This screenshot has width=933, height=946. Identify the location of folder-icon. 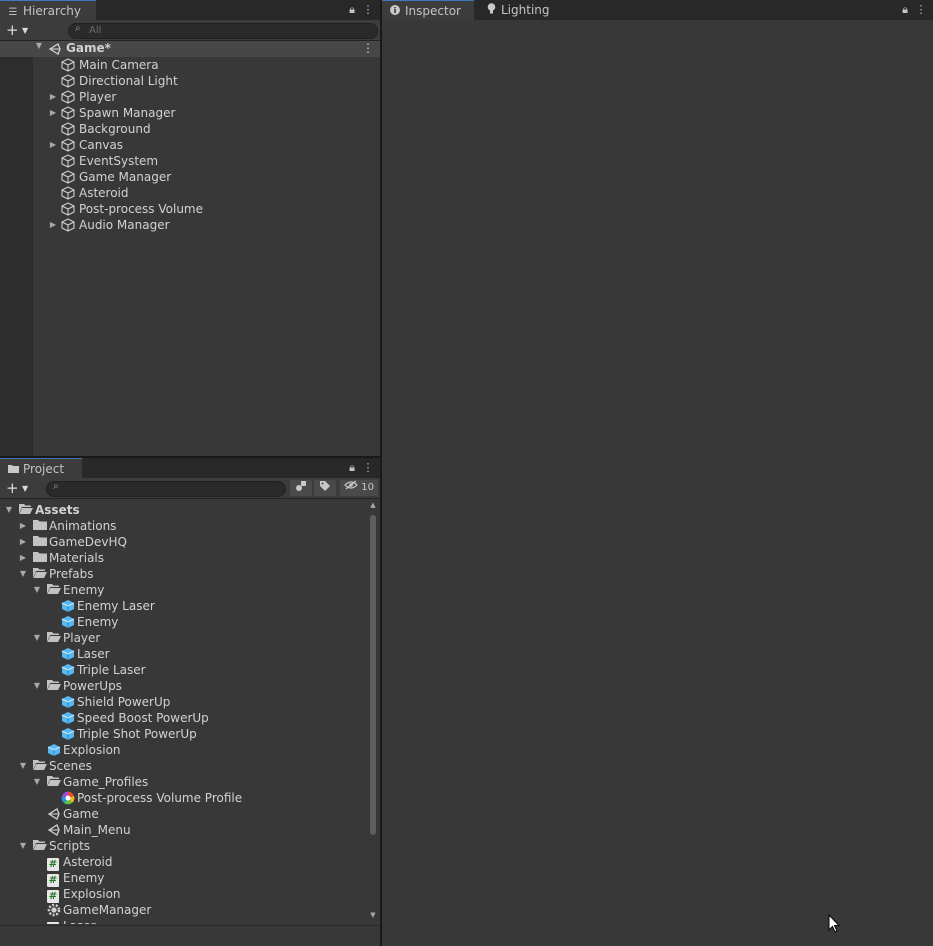
(40, 542).